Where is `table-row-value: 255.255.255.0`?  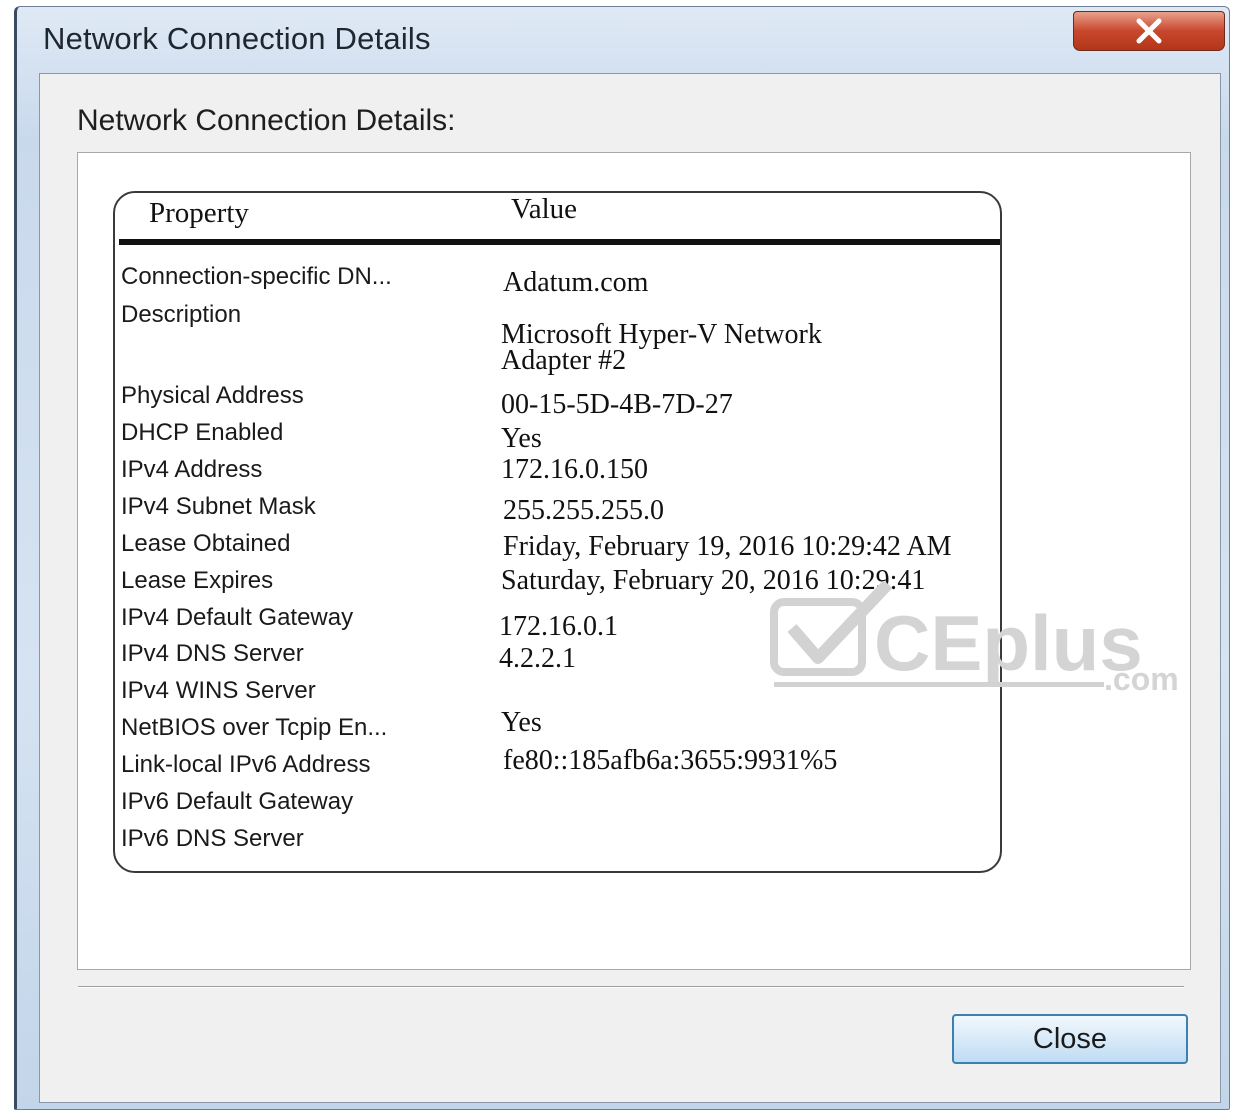 table-row-value: 255.255.255.0 is located at coordinates (583, 510).